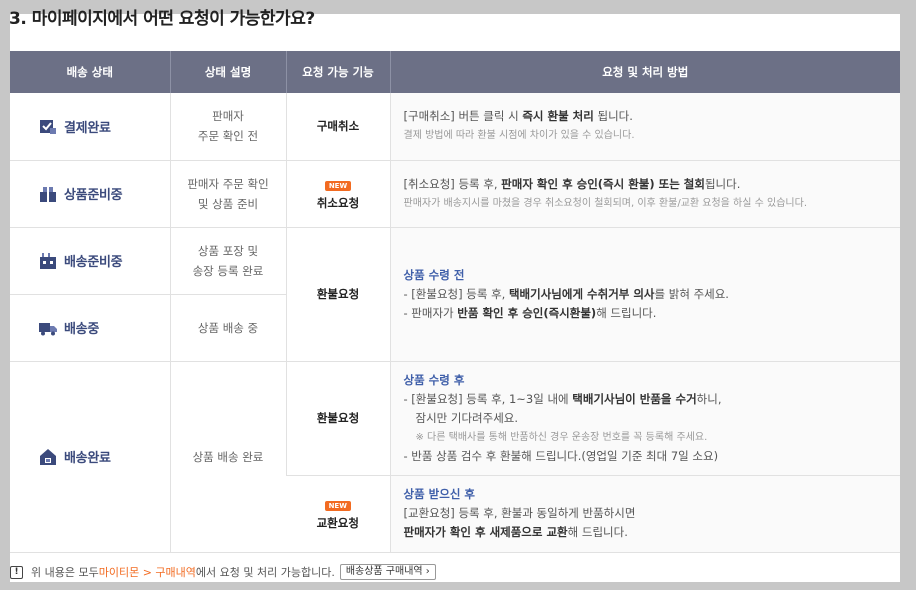 This screenshot has height=590, width=916. I want to click on purchase-history-link: 마이티몬 > 구매내역, so click(147, 572).